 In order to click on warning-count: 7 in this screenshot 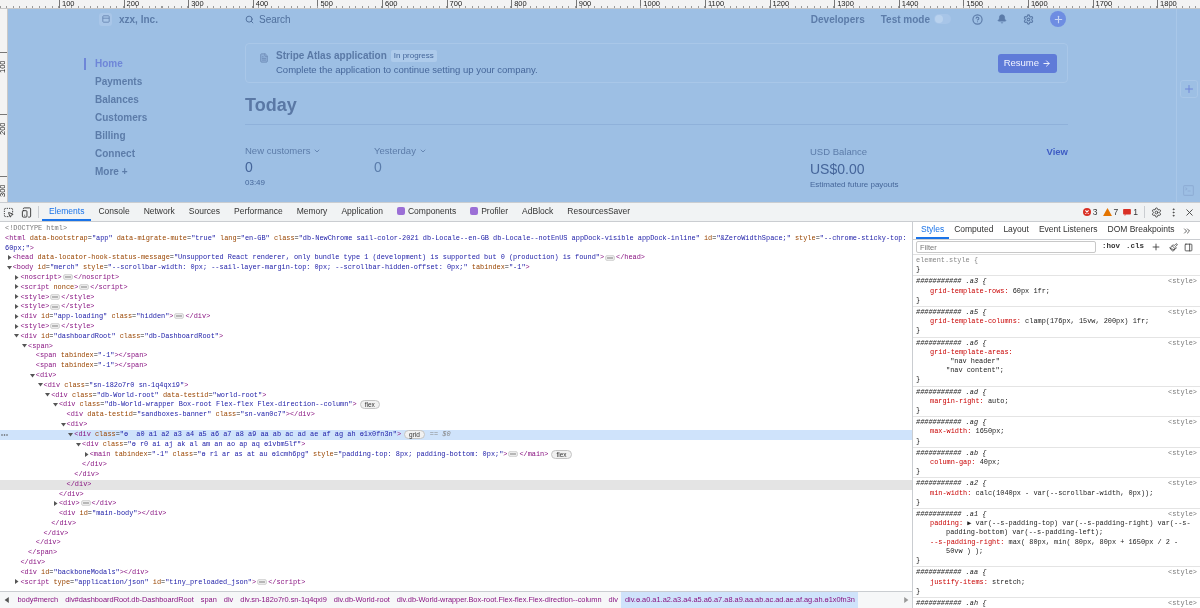, I will do `click(1110, 212)`.